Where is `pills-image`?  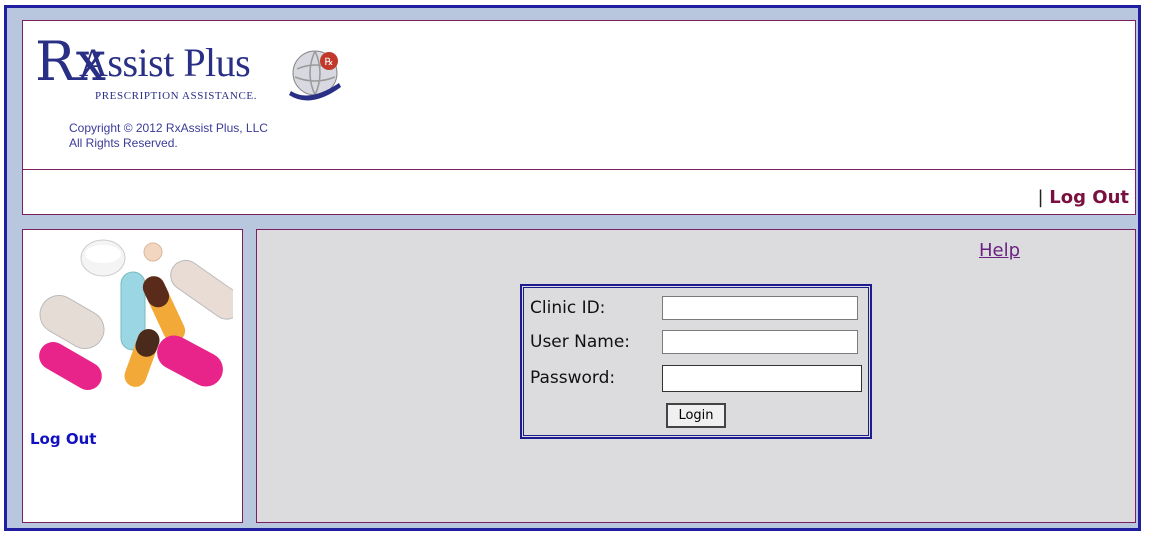
pills-image is located at coordinates (136, 314).